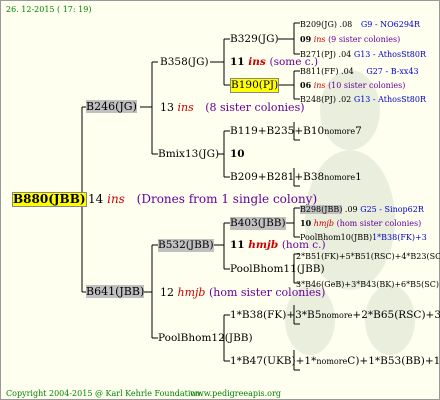 Image resolution: width=440 pixels, height=400 pixels. Describe the element at coordinates (358, 131) in the screenshot. I see `b119-gen: 7` at that location.